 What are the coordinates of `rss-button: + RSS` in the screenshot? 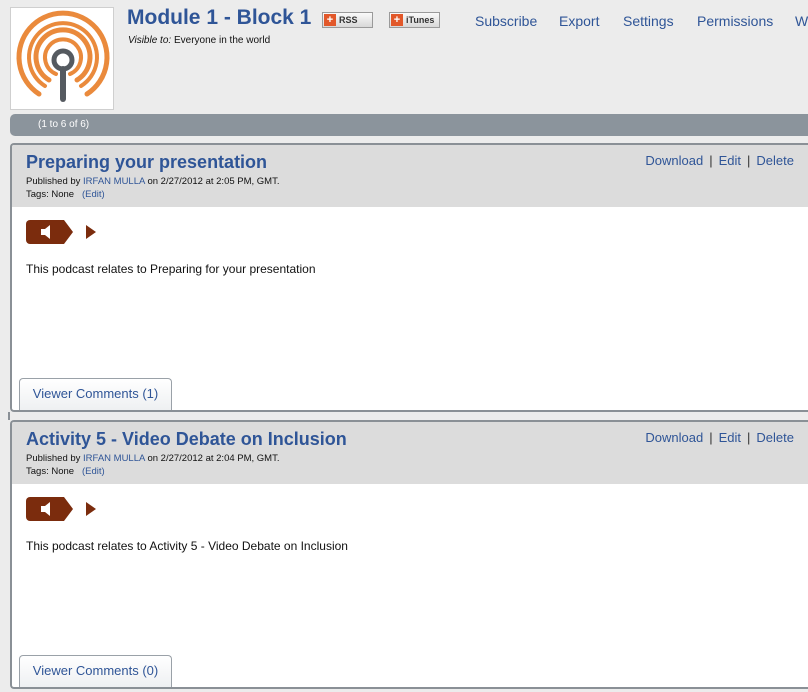 It's located at (347, 20).